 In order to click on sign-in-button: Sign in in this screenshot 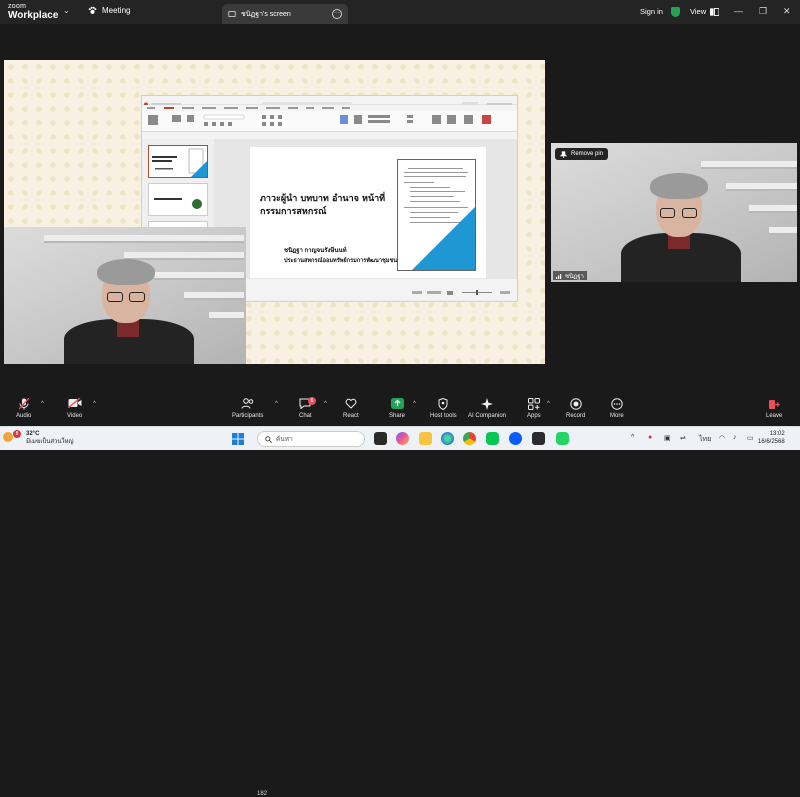, I will do `click(651, 11)`.